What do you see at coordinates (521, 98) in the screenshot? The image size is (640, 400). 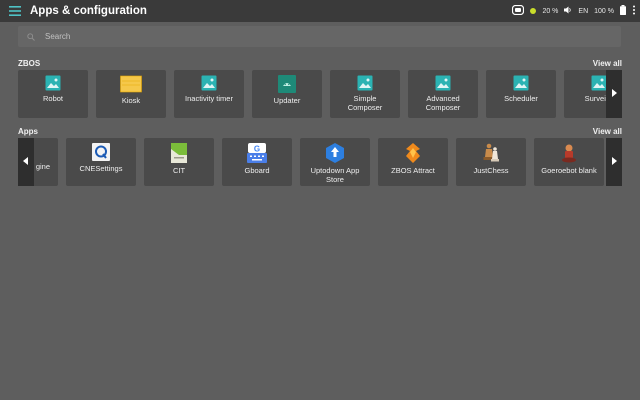 I see `tile-label: Scheduler` at bounding box center [521, 98].